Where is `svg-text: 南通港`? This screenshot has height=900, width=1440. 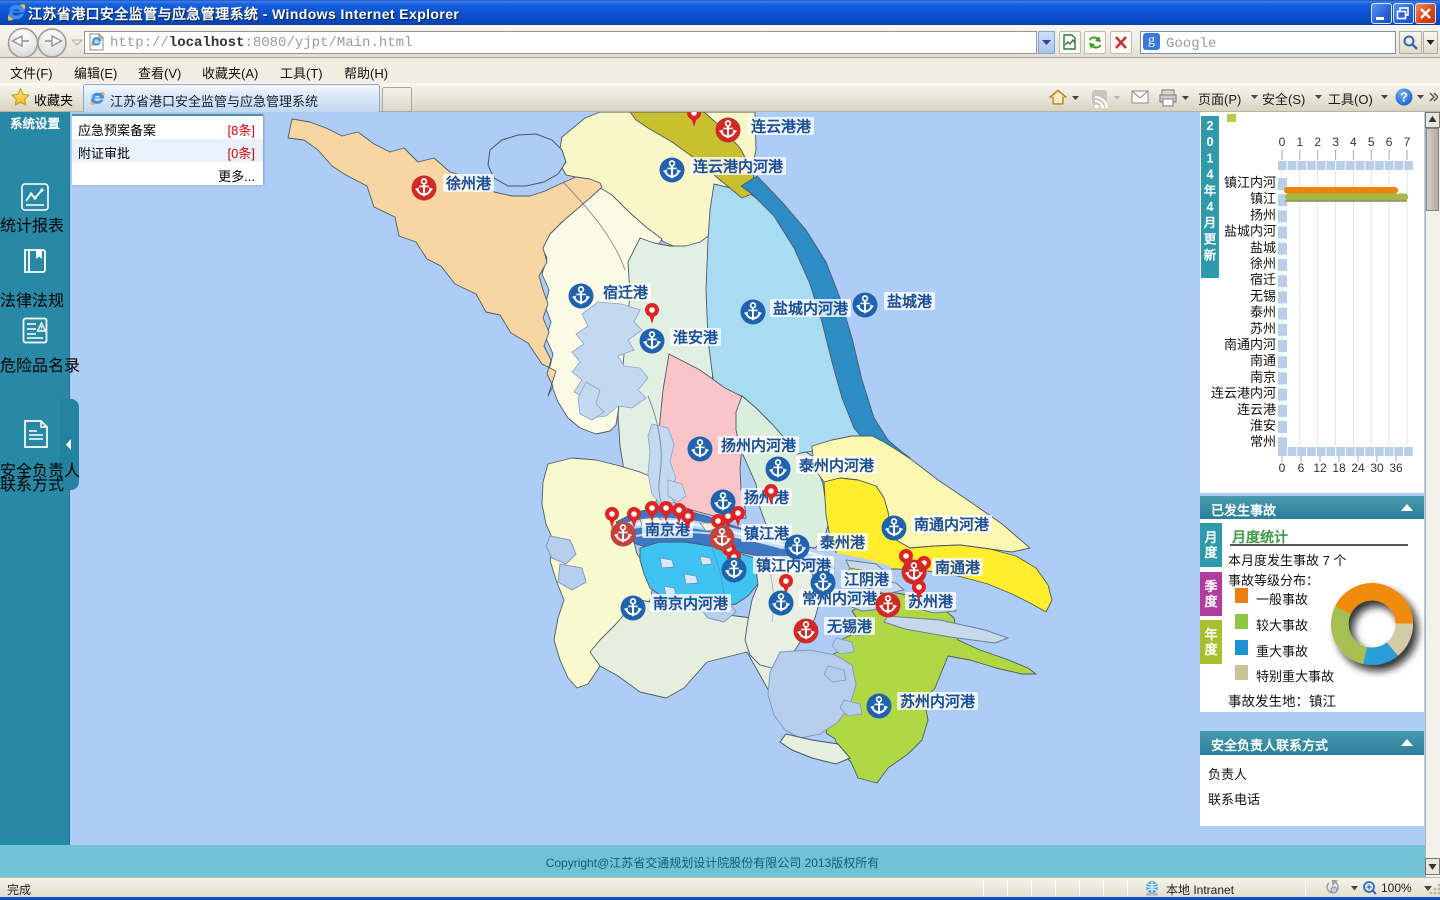 svg-text: 南通港 is located at coordinates (958, 568).